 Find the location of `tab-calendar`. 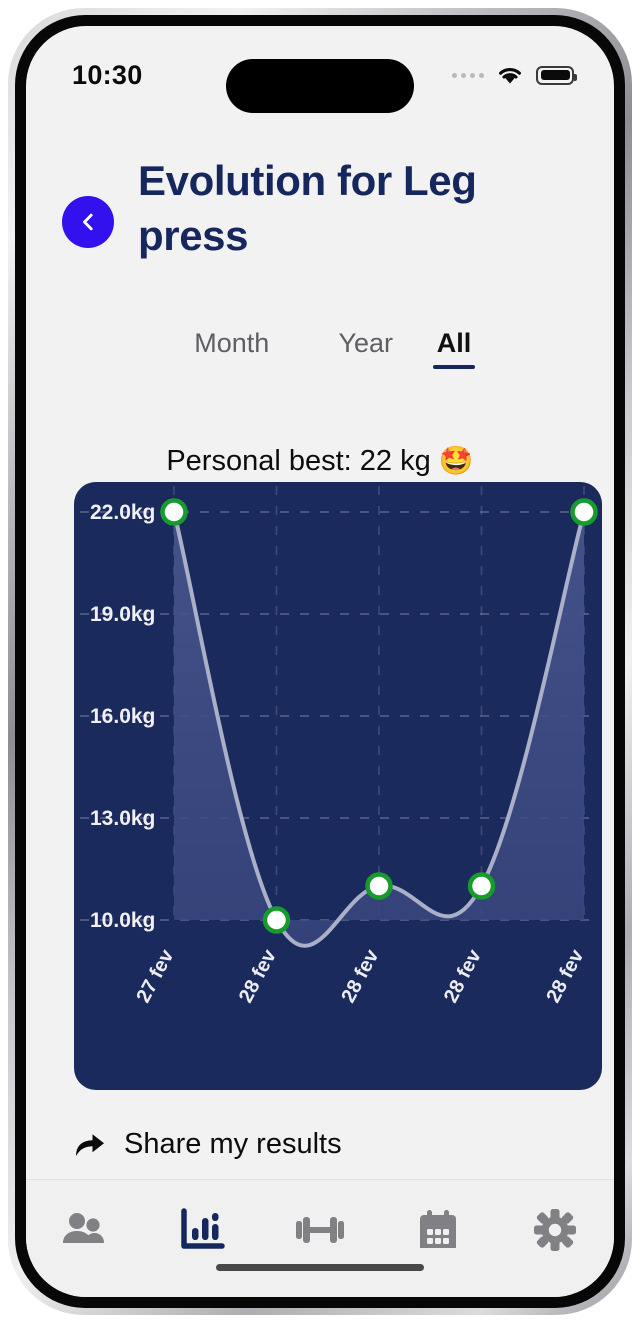

tab-calendar is located at coordinates (438, 1230).